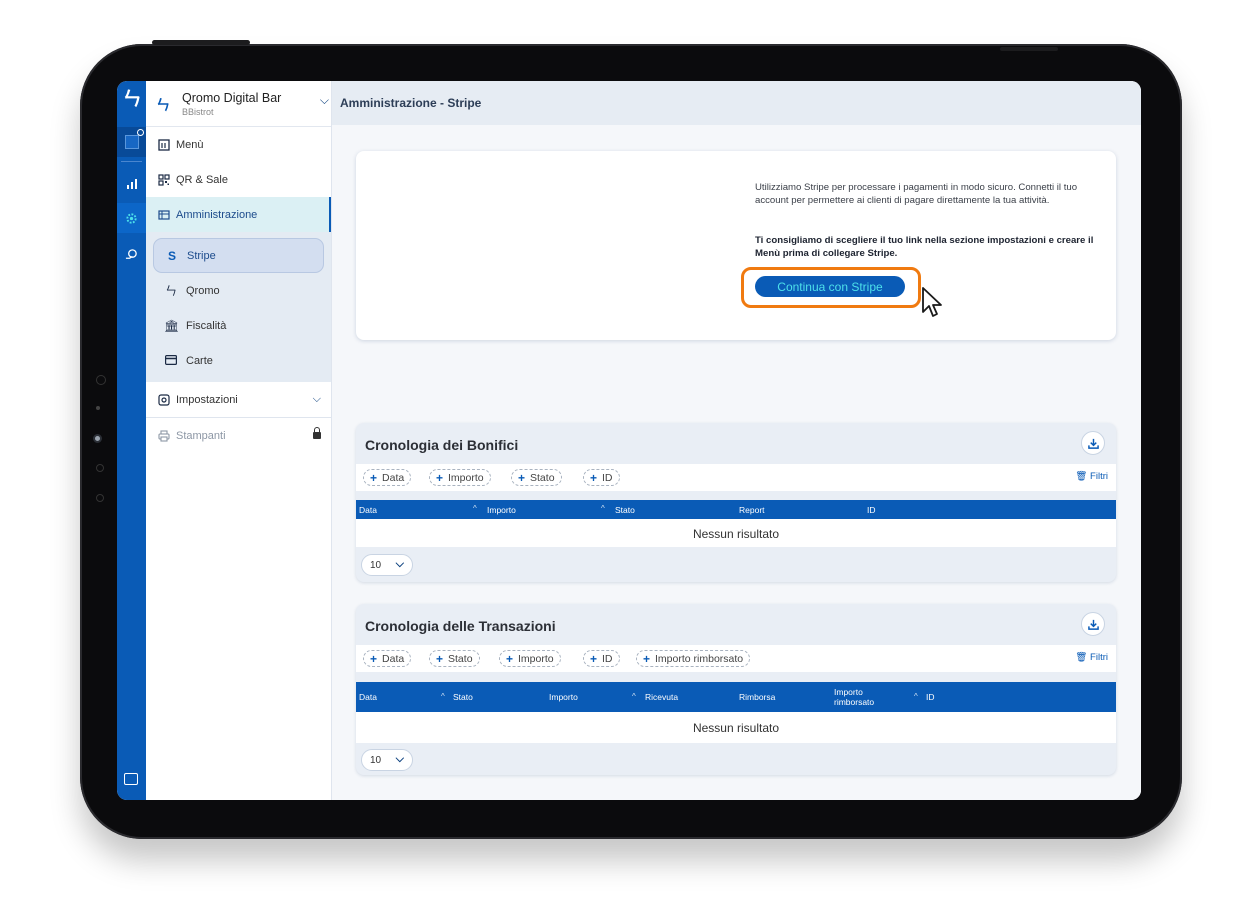 Image resolution: width=1250 pixels, height=920 pixels. I want to click on card-icon, so click(171, 361).